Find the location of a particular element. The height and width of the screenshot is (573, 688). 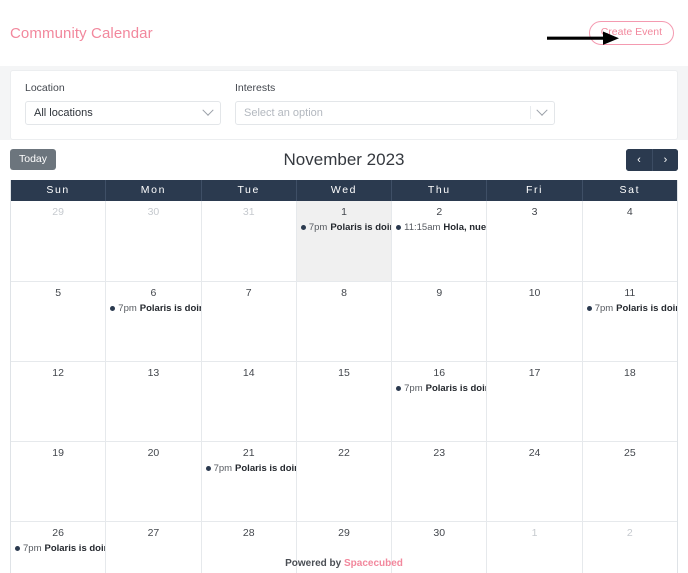

day-number: 4 is located at coordinates (629, 211).